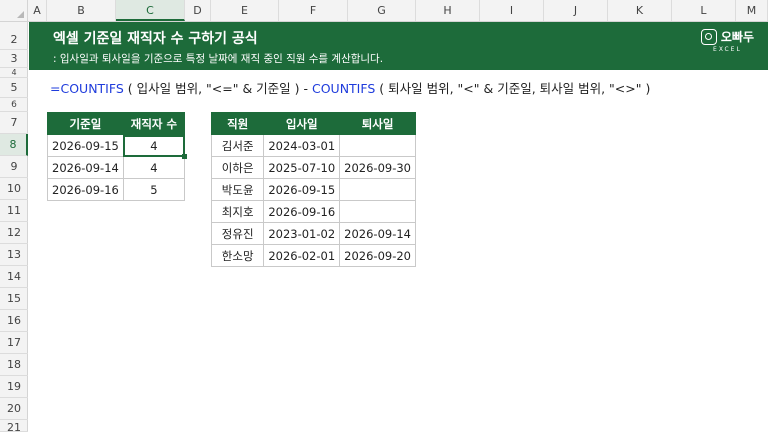  What do you see at coordinates (14, 40) in the screenshot?
I see `row-header-2: 2` at bounding box center [14, 40].